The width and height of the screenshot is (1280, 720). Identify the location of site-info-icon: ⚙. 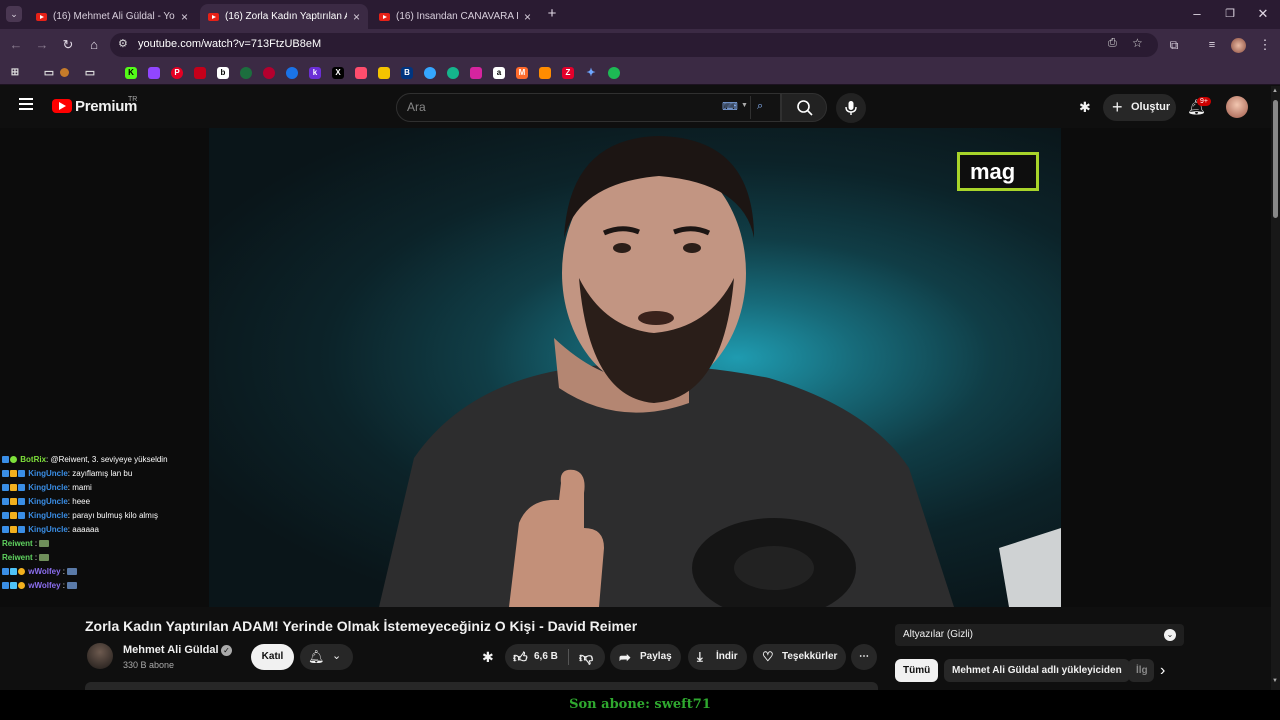
(123, 43).